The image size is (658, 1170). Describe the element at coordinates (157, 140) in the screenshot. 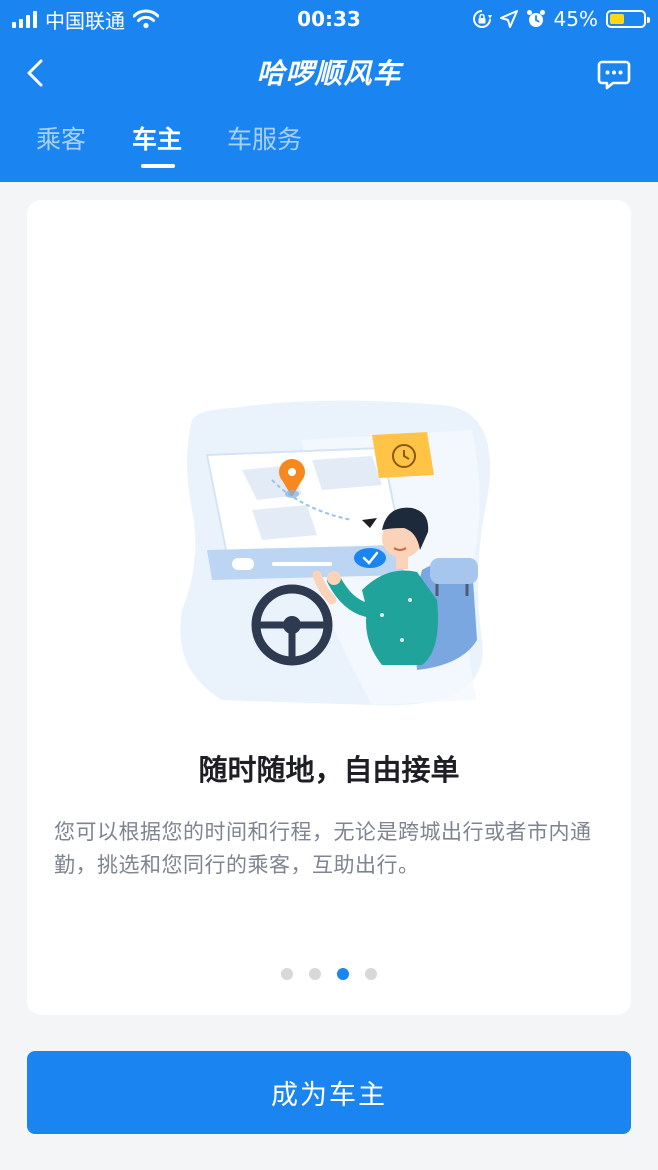

I see `tab-driver: 车主` at that location.